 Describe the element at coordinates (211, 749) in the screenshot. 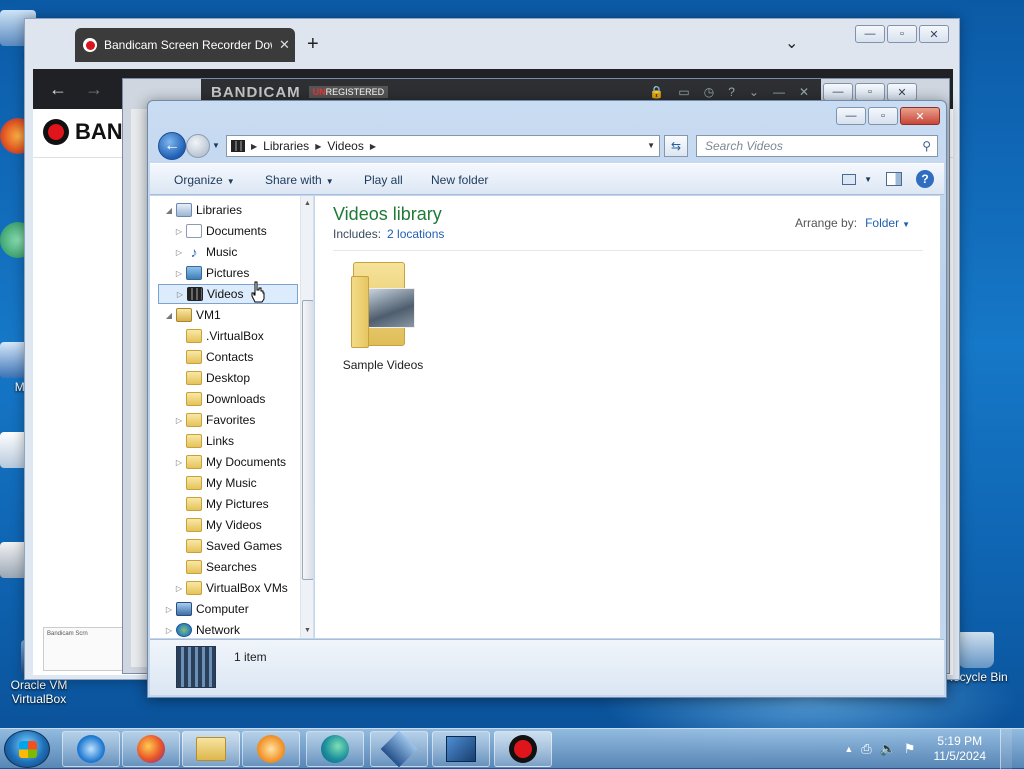

I see `taskbar-file-explorer` at that location.